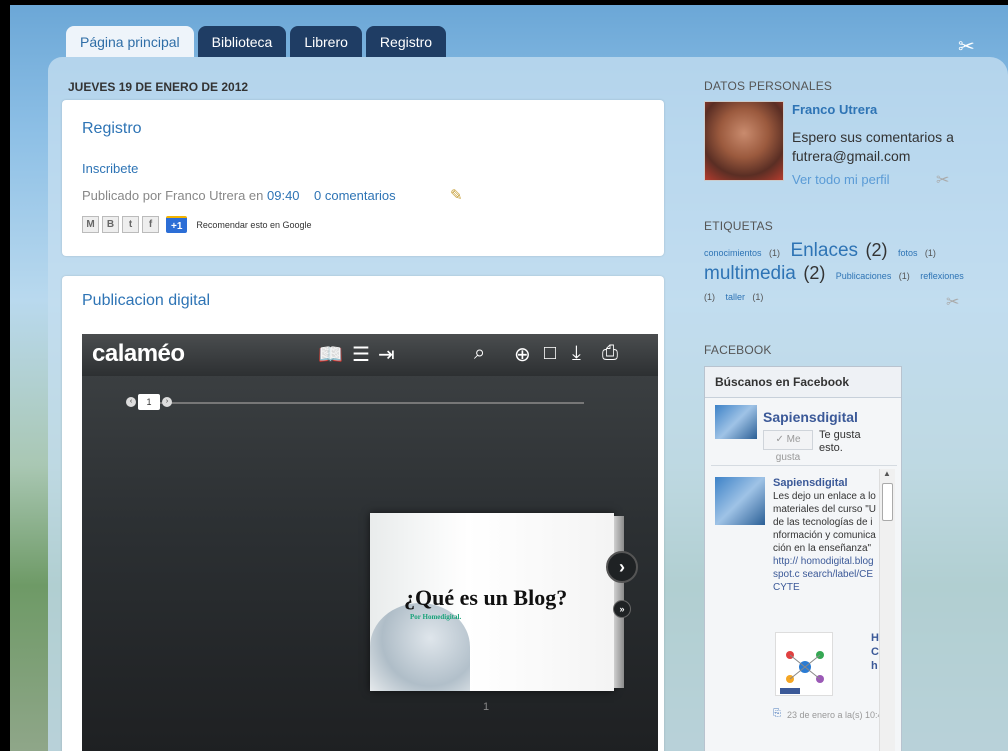  What do you see at coordinates (803, 382) in the screenshot?
I see `facebook-box-title: Búscanos en Facebook` at bounding box center [803, 382].